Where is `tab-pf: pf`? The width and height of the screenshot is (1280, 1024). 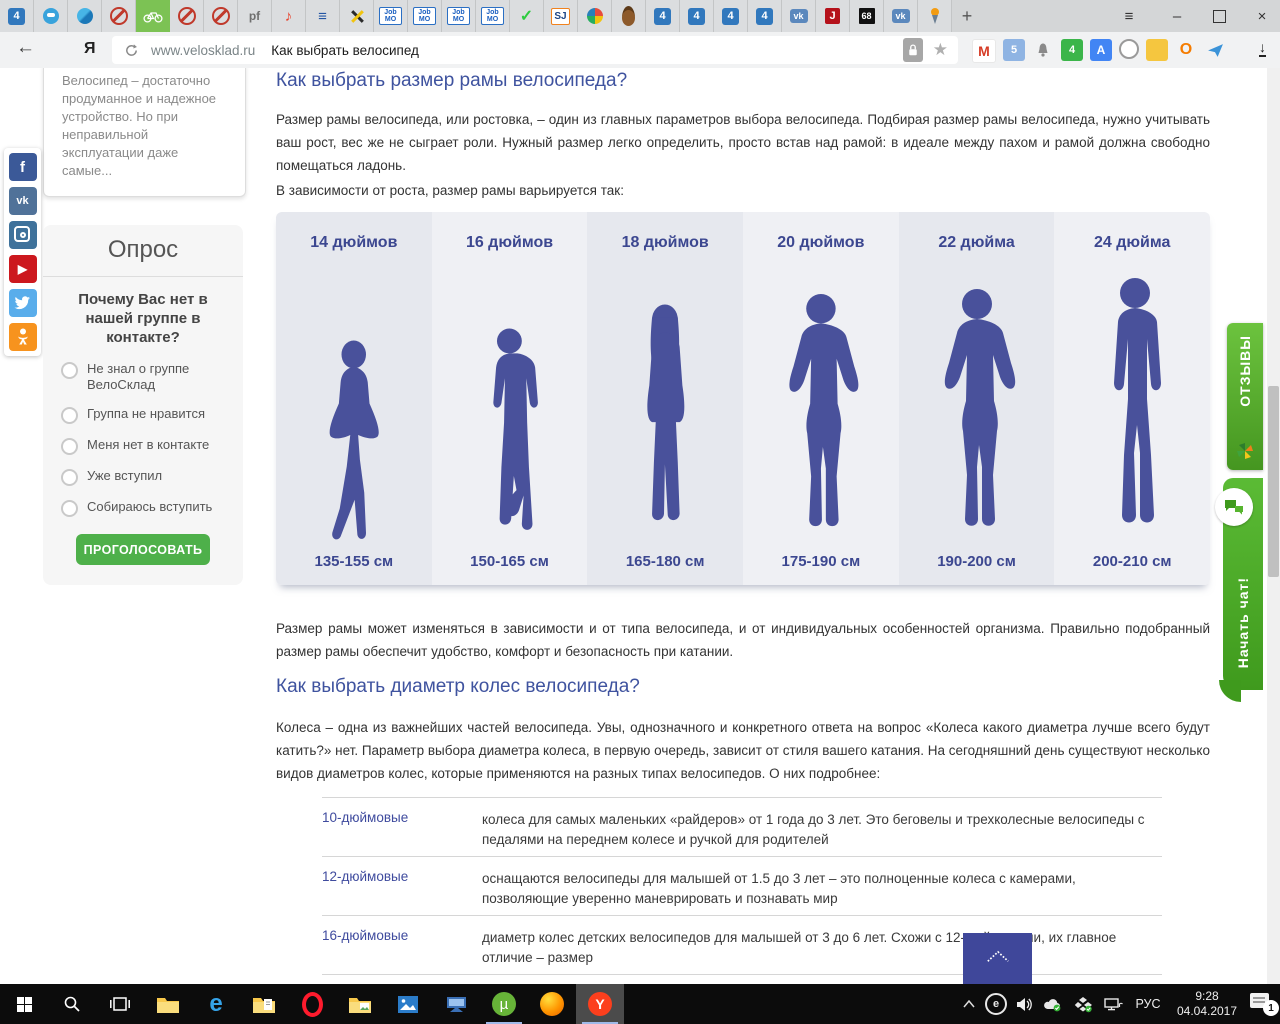
tab-pf: pf is located at coordinates (255, 16).